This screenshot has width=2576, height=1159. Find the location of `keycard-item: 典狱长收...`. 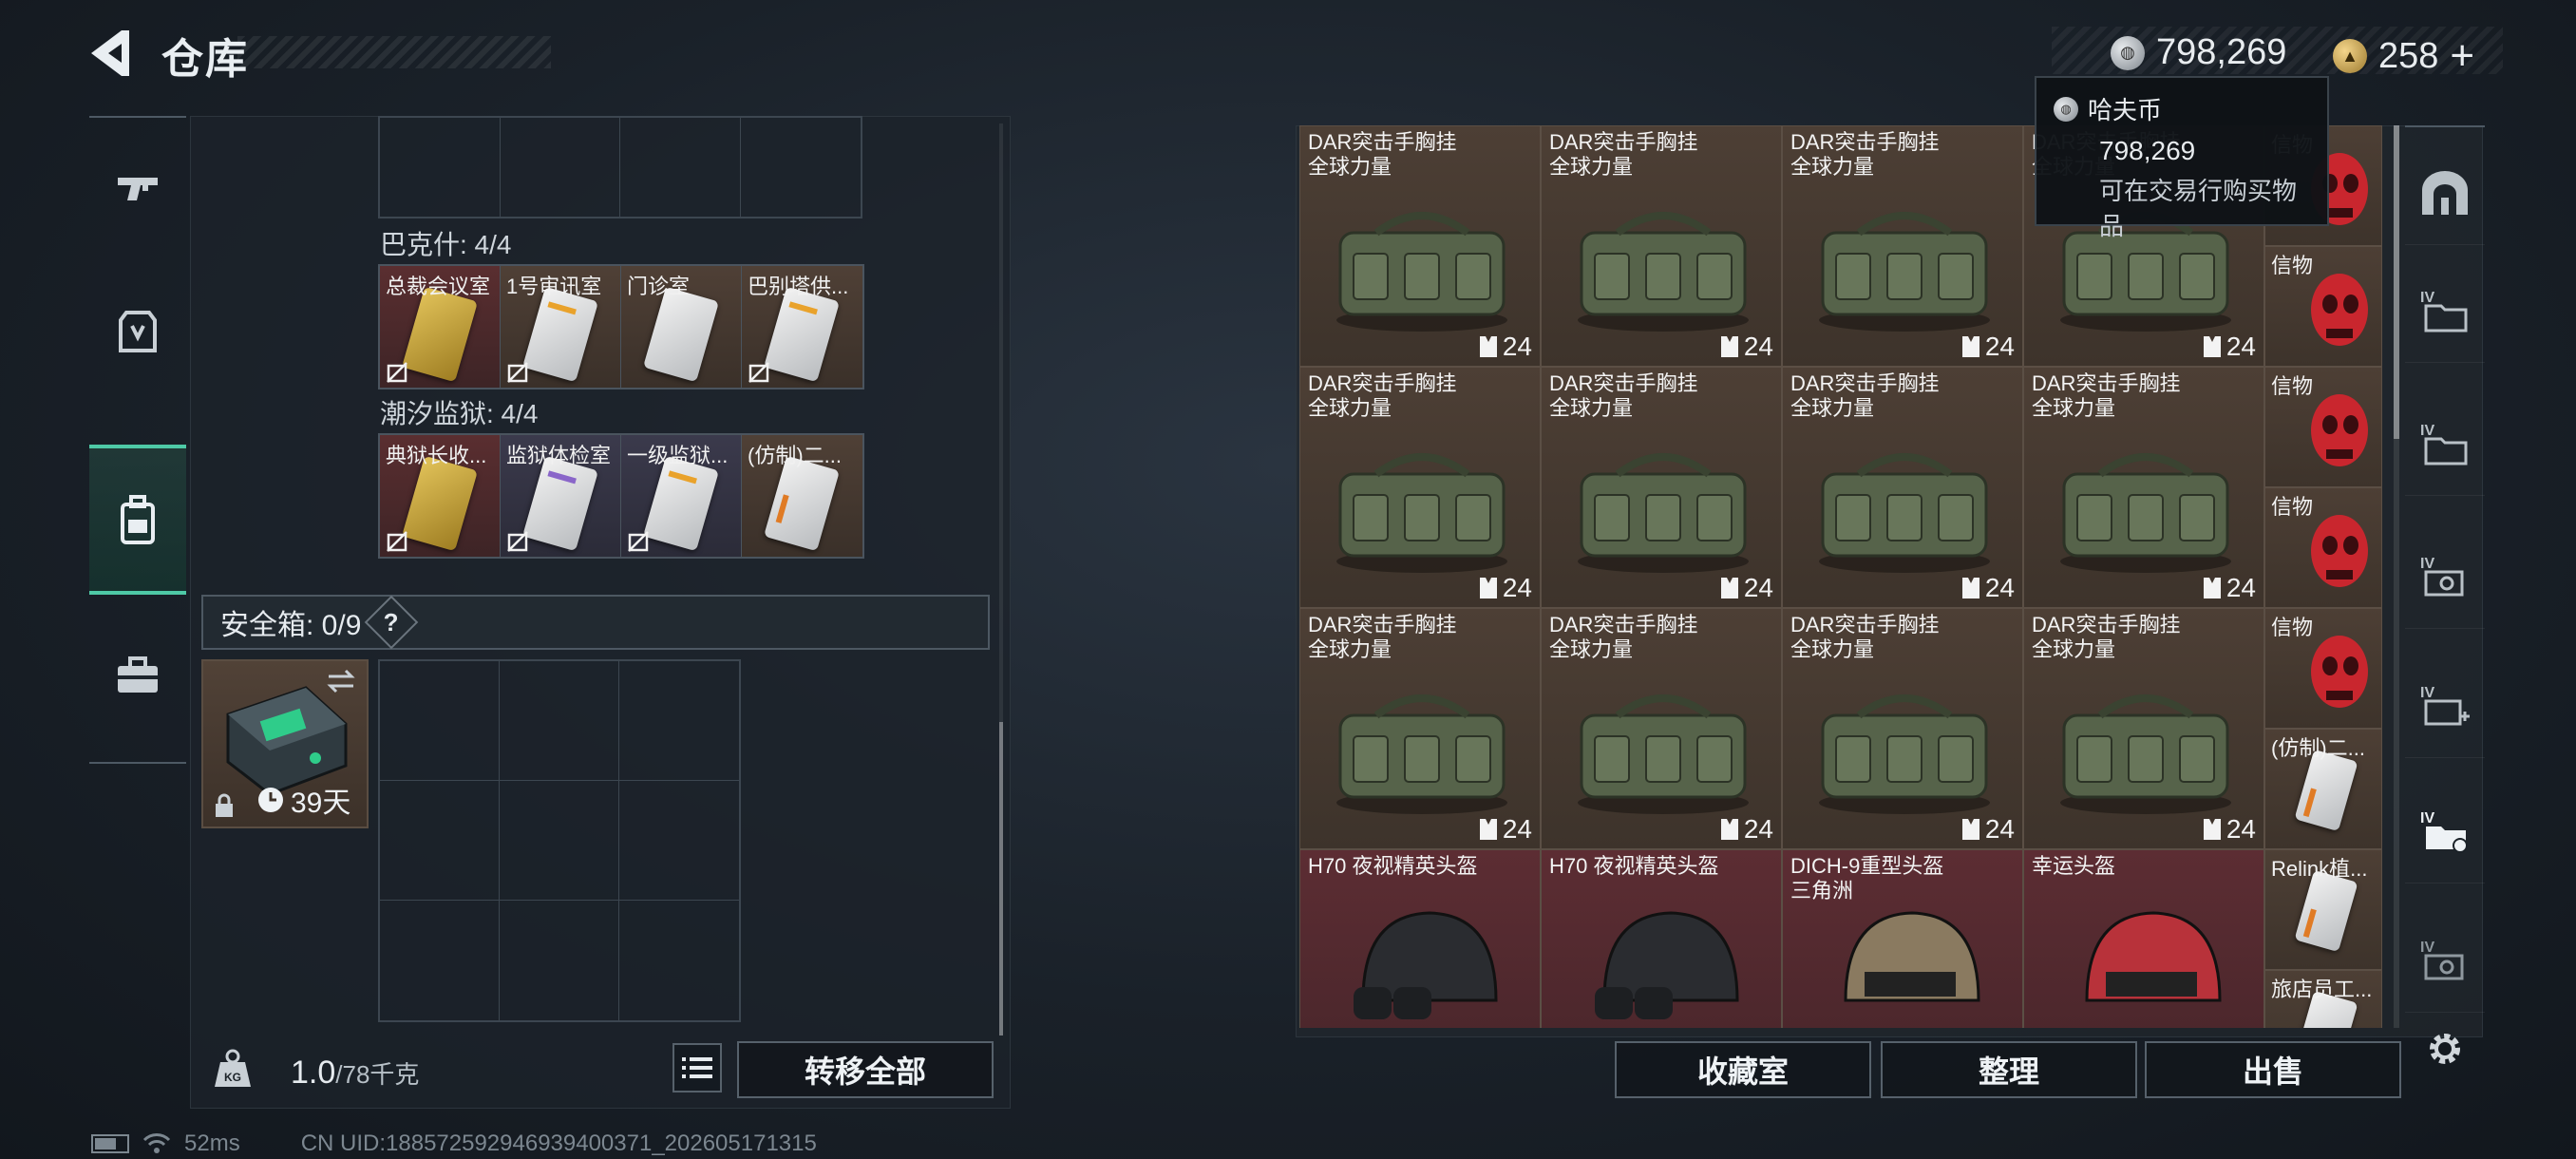

keycard-item: 典狱长收... is located at coordinates (440, 496).